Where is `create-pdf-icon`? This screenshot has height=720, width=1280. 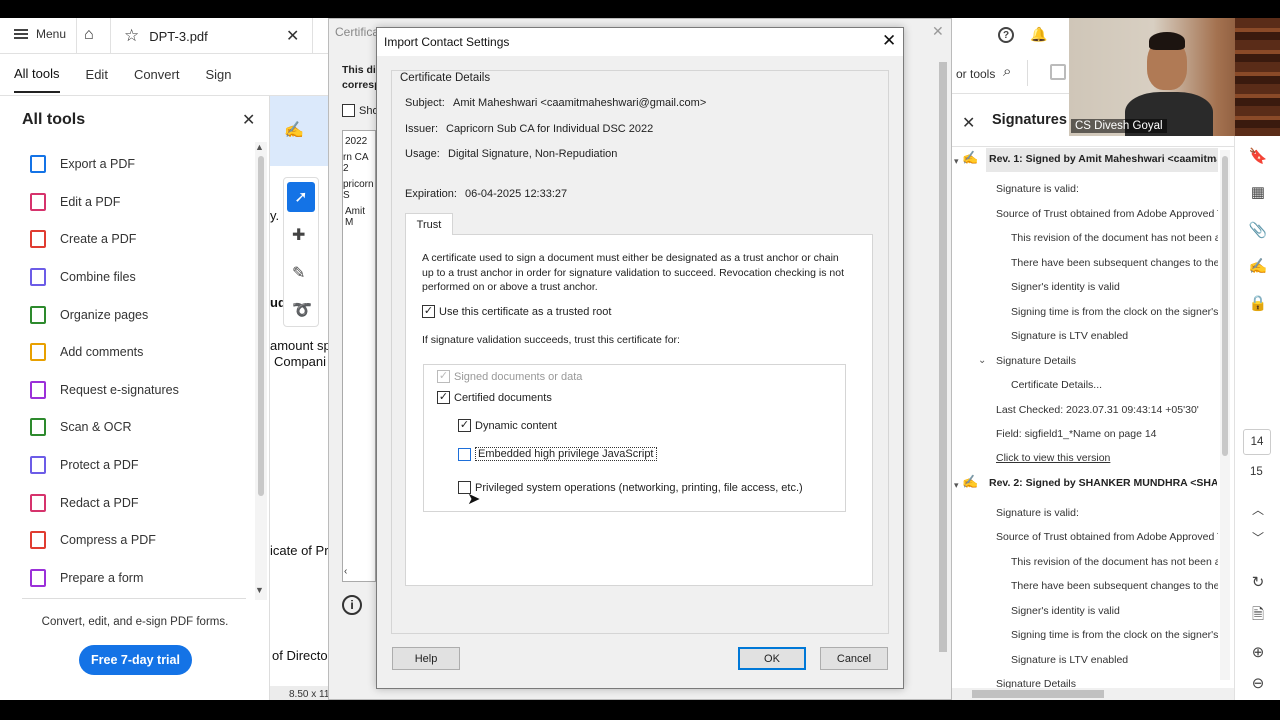 create-pdf-icon is located at coordinates (38, 239).